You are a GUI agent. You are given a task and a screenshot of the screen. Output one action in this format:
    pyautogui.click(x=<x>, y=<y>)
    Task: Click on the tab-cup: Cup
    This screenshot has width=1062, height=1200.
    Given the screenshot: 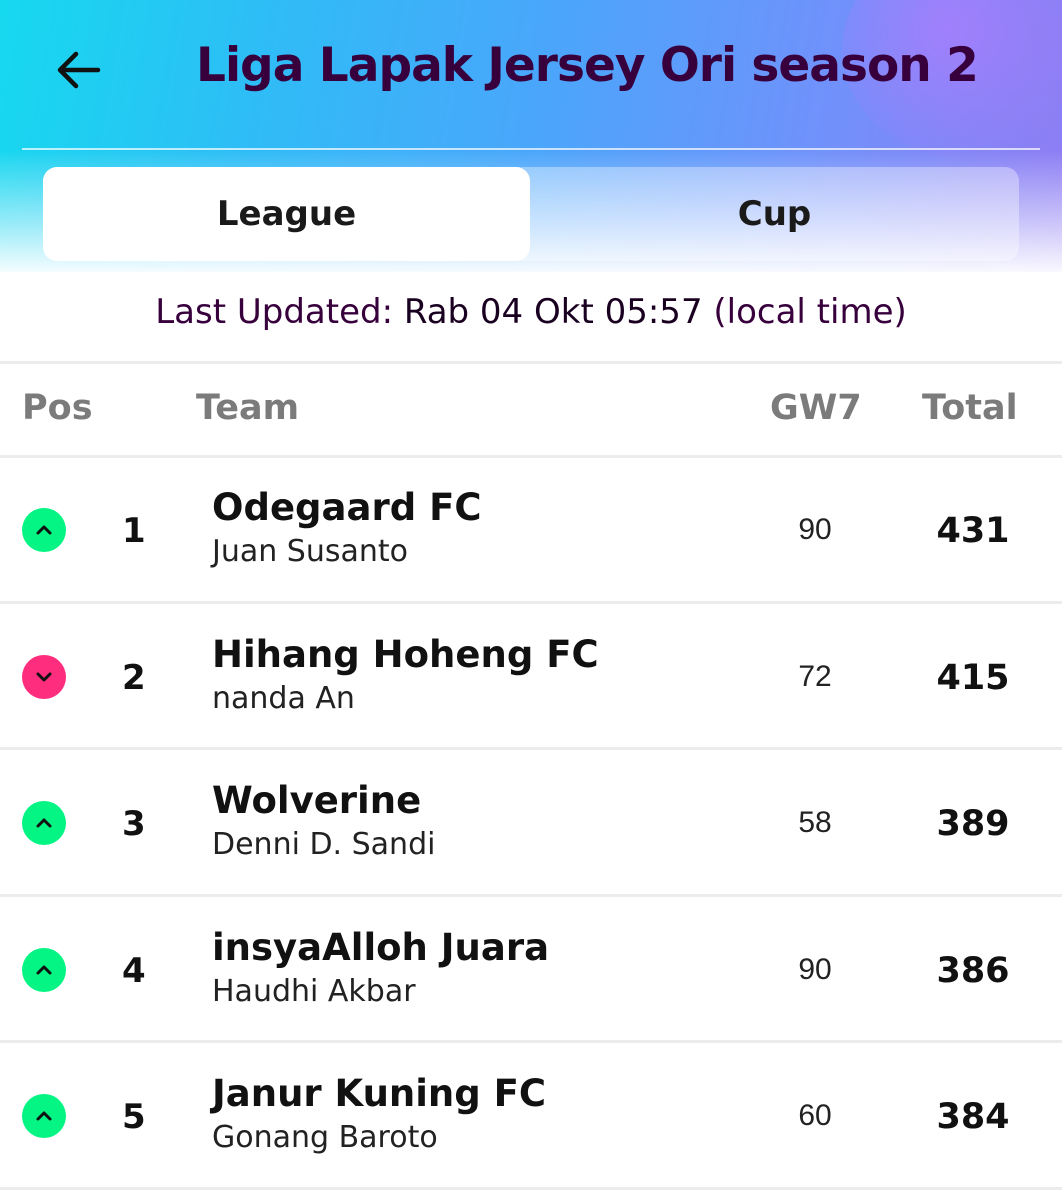 What is the action you would take?
    pyautogui.click(x=774, y=214)
    